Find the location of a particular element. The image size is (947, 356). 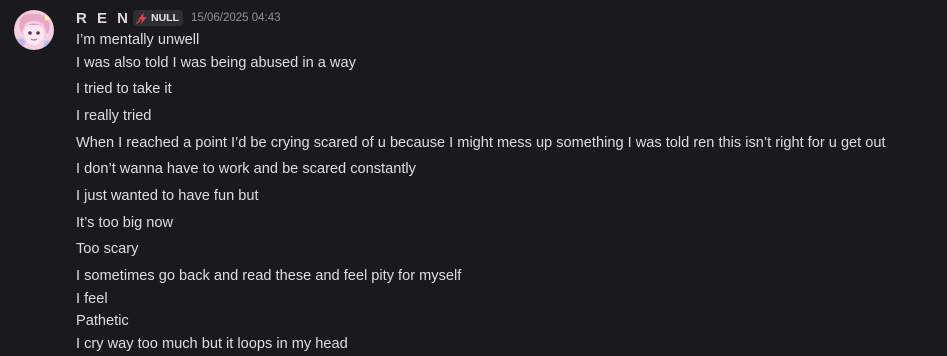

message-timestamp: 15/06/2025 04:43 is located at coordinates (236, 18).